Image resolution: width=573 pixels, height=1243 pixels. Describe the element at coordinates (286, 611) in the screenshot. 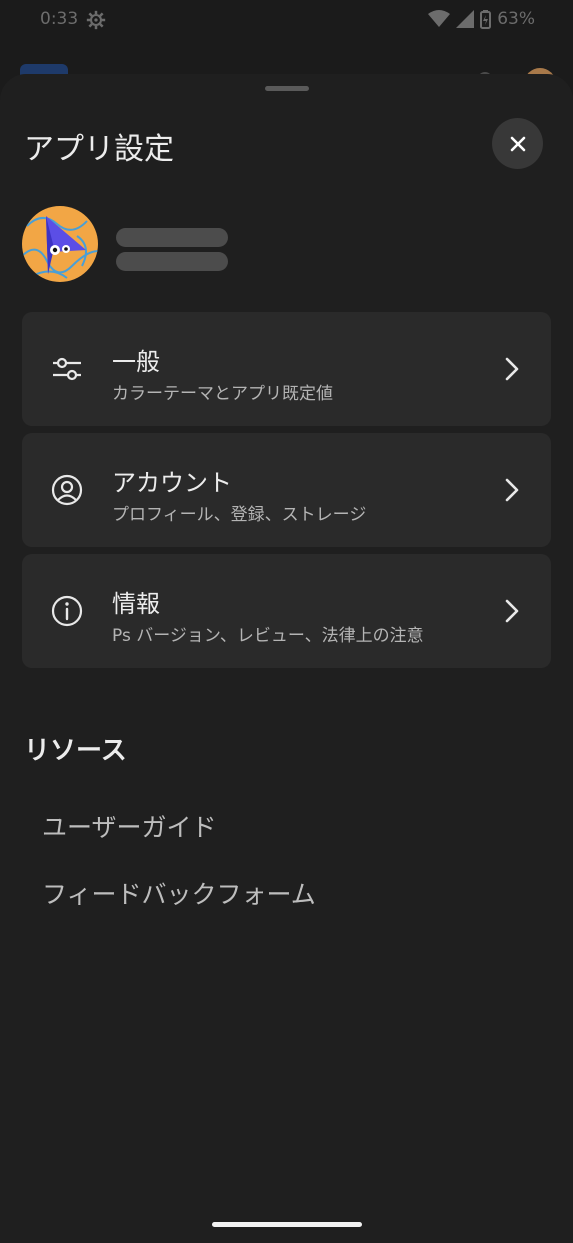

I see `menu-item-info: 情報 Ps バージョン、レビュー、法律上の注意` at that location.